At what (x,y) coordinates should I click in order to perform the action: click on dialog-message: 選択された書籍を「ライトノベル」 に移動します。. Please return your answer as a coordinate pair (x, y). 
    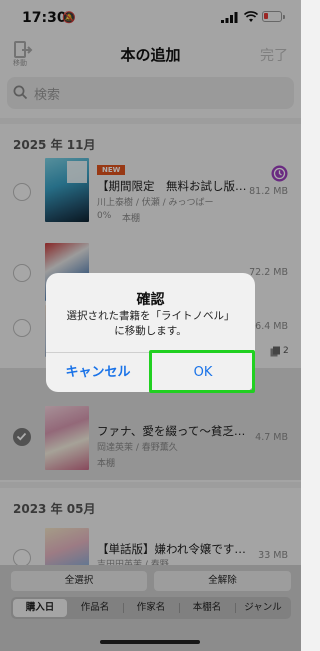
    Looking at the image, I should click on (150, 324).